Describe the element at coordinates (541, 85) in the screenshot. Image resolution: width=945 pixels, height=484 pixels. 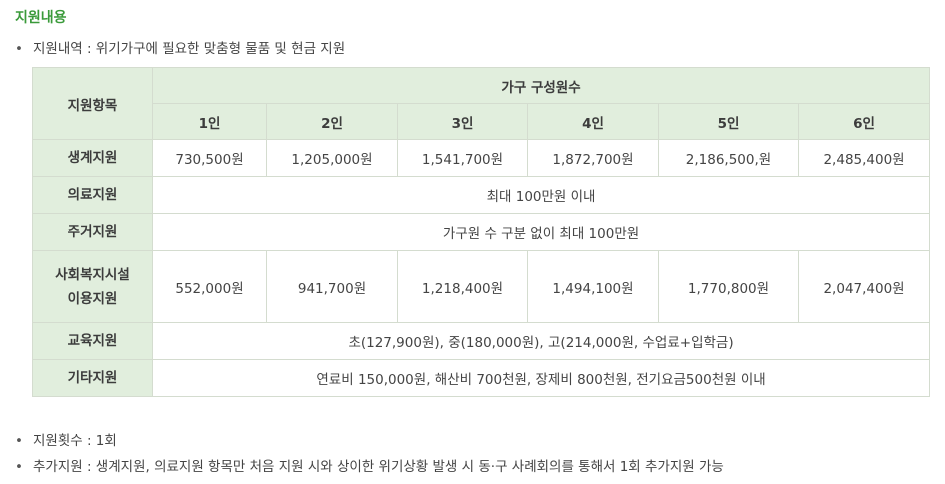
I see `group-header: 가구 구성원수` at that location.